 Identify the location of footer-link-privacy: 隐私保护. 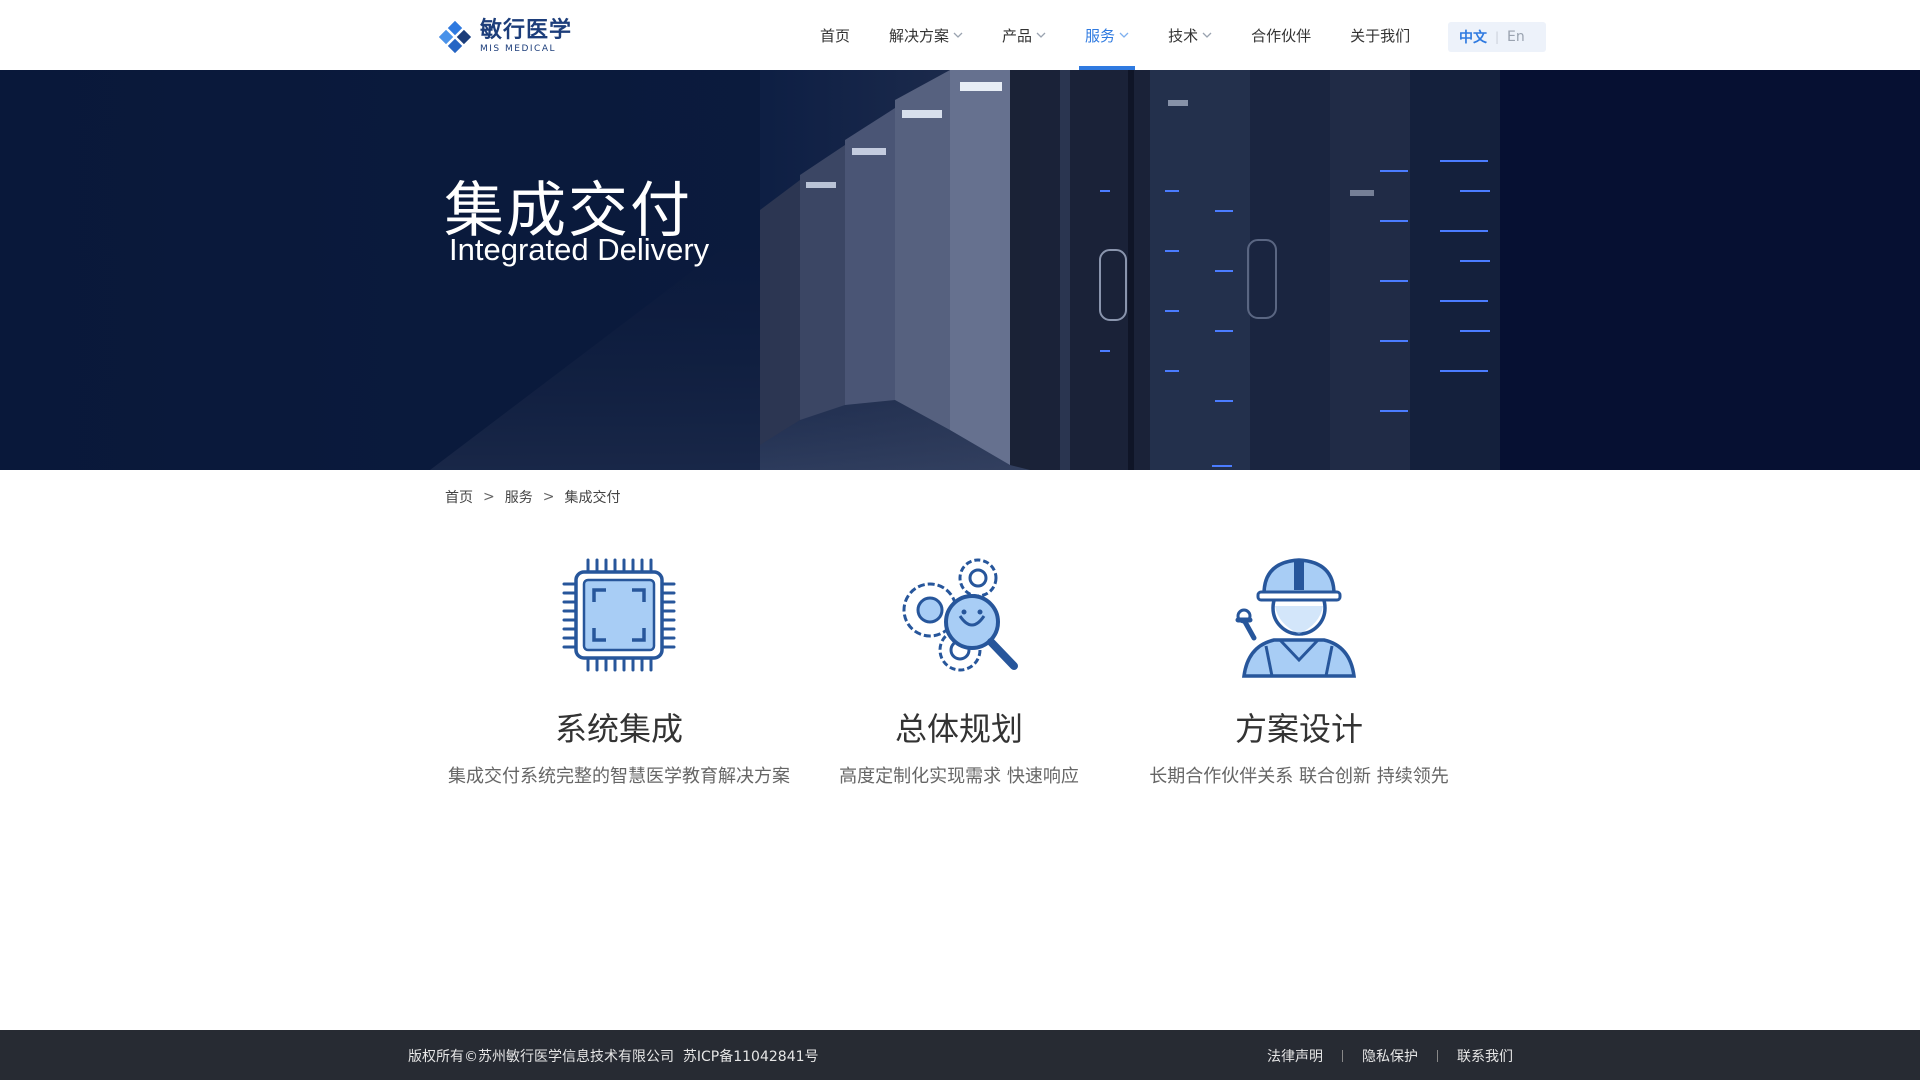
(1390, 1056).